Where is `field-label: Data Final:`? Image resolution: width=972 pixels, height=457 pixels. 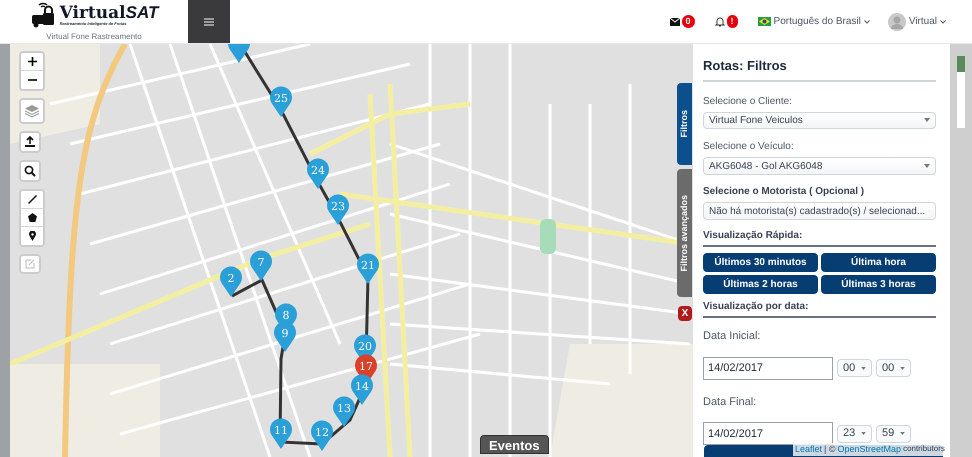 field-label: Data Final: is located at coordinates (730, 402).